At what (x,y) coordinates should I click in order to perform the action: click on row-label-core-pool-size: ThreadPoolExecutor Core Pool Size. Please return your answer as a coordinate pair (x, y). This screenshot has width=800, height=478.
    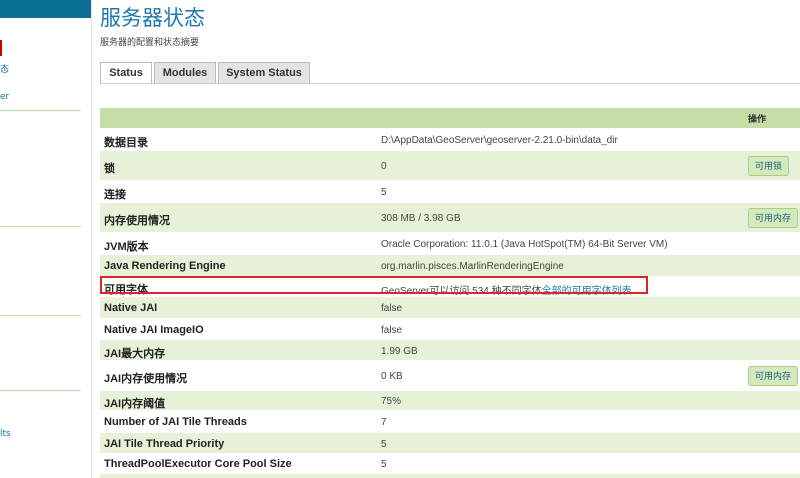
    Looking at the image, I should click on (198, 464).